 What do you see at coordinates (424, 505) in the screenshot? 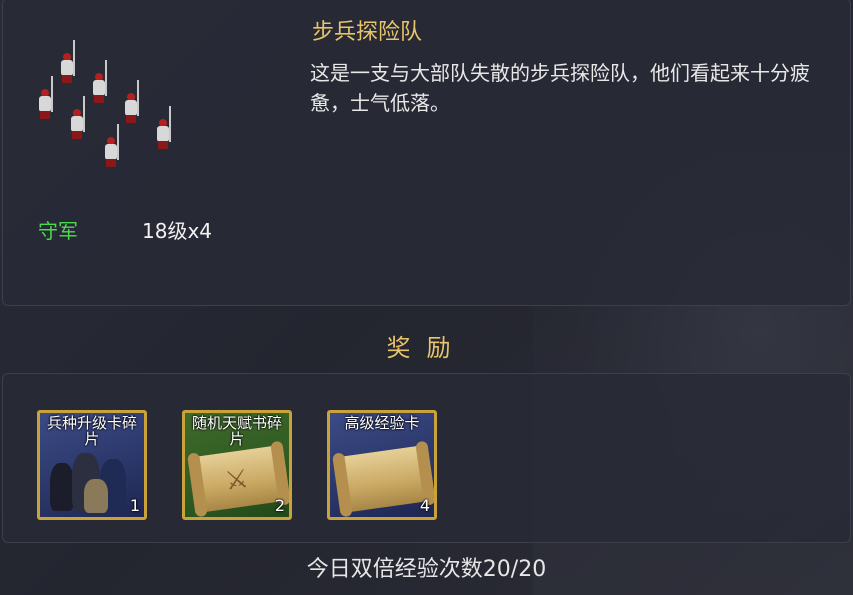
I see `reward-count: 4` at bounding box center [424, 505].